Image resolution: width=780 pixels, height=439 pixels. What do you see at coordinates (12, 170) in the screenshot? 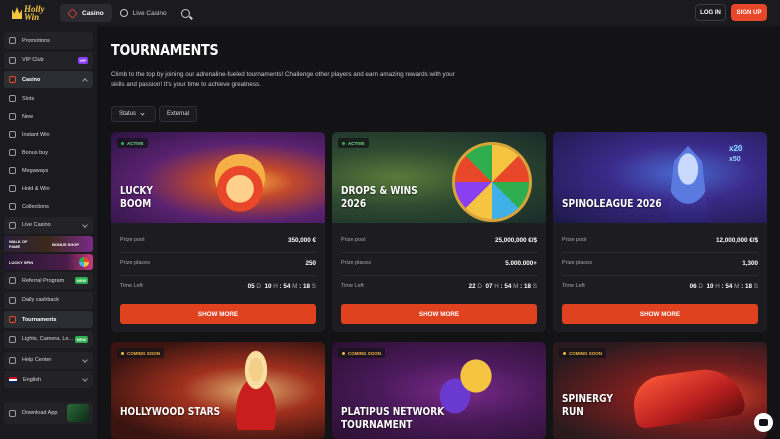
I see `grid-icon` at bounding box center [12, 170].